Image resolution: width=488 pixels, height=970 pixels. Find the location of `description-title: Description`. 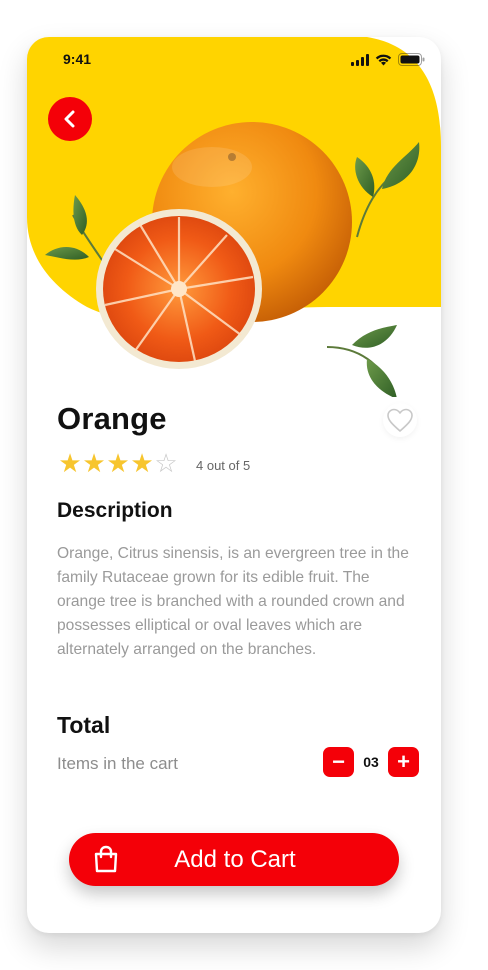

description-title: Description is located at coordinates (115, 510).